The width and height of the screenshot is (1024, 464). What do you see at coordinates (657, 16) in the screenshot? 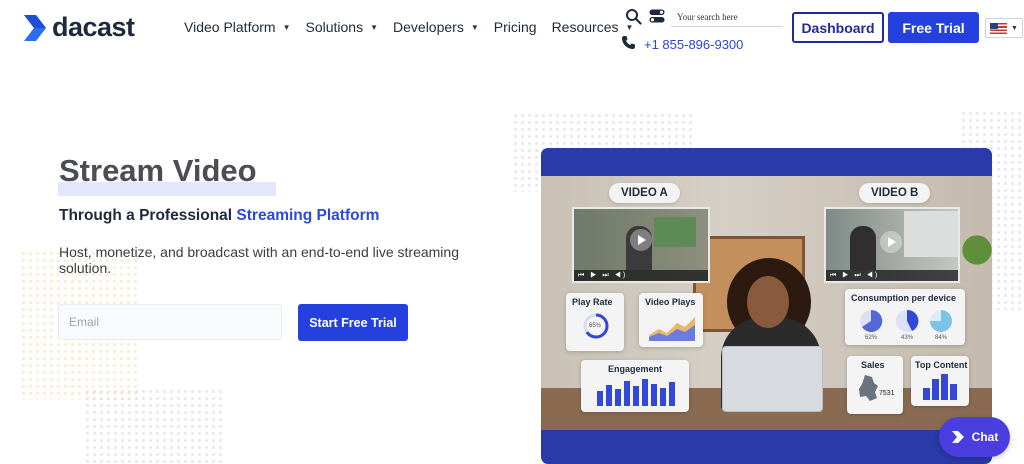
I see `toggle-icon` at bounding box center [657, 16].